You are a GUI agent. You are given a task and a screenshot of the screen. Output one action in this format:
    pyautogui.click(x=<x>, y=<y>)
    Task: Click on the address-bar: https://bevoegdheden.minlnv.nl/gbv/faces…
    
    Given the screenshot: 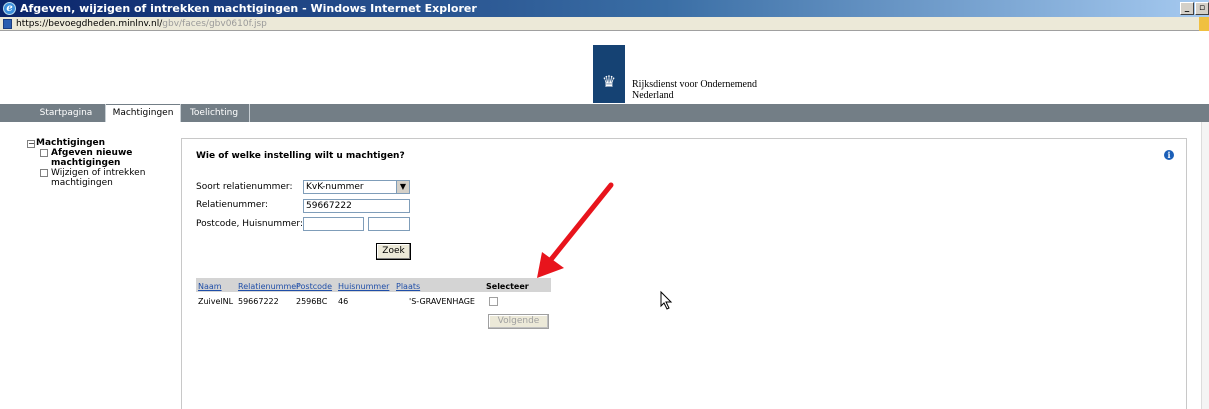 What is the action you would take?
    pyautogui.click(x=604, y=24)
    